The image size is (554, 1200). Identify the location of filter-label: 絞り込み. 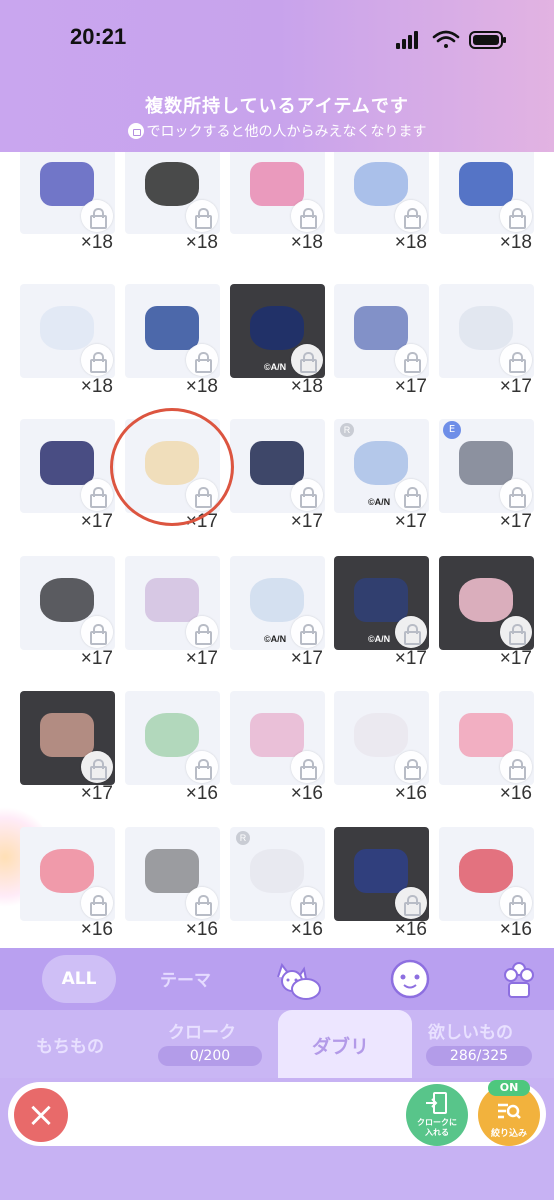
(508, 1134).